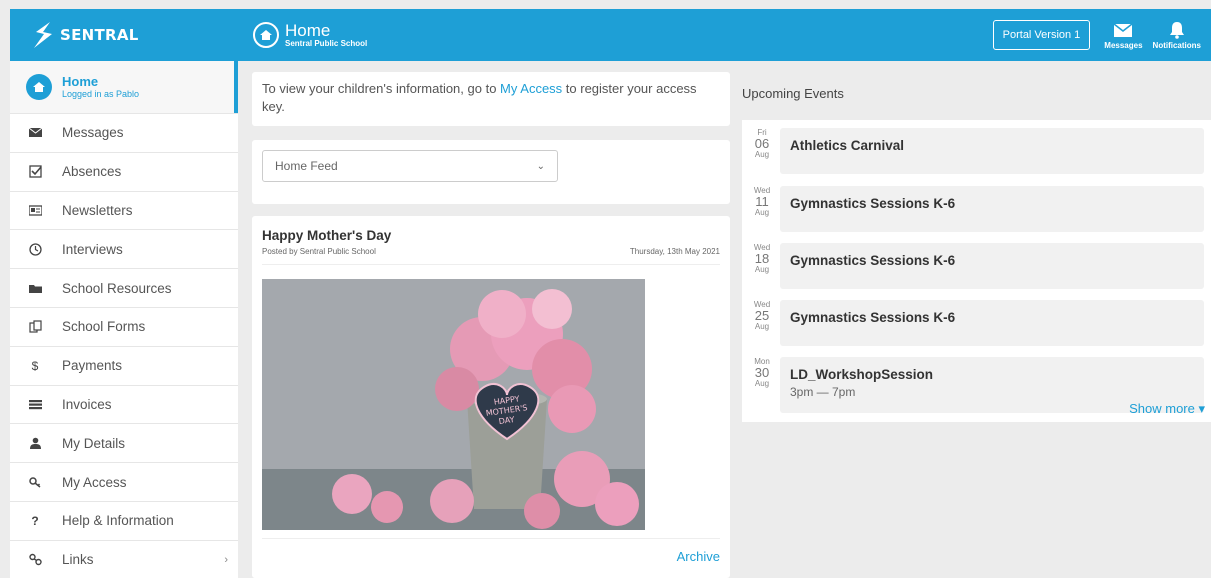 The image size is (1211, 578). I want to click on sidebar-item-label: Help & Information, so click(118, 521).